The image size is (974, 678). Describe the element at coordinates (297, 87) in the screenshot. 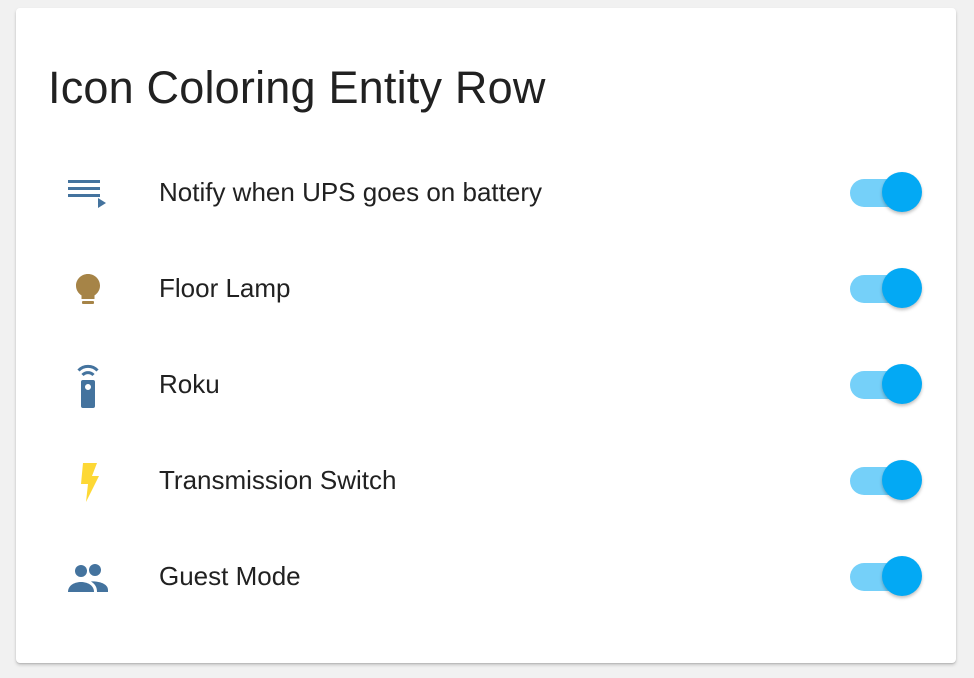

I see `card-title: Icon Coloring Entity Row` at that location.